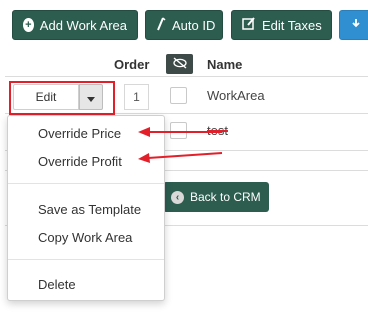  Describe the element at coordinates (79, 133) in the screenshot. I see `menu-item-override-price: Override Price` at that location.